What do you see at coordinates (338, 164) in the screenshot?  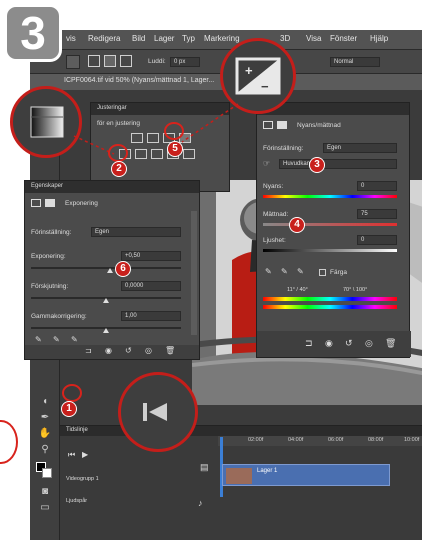 I see `channel-select: Huvudkanal` at bounding box center [338, 164].